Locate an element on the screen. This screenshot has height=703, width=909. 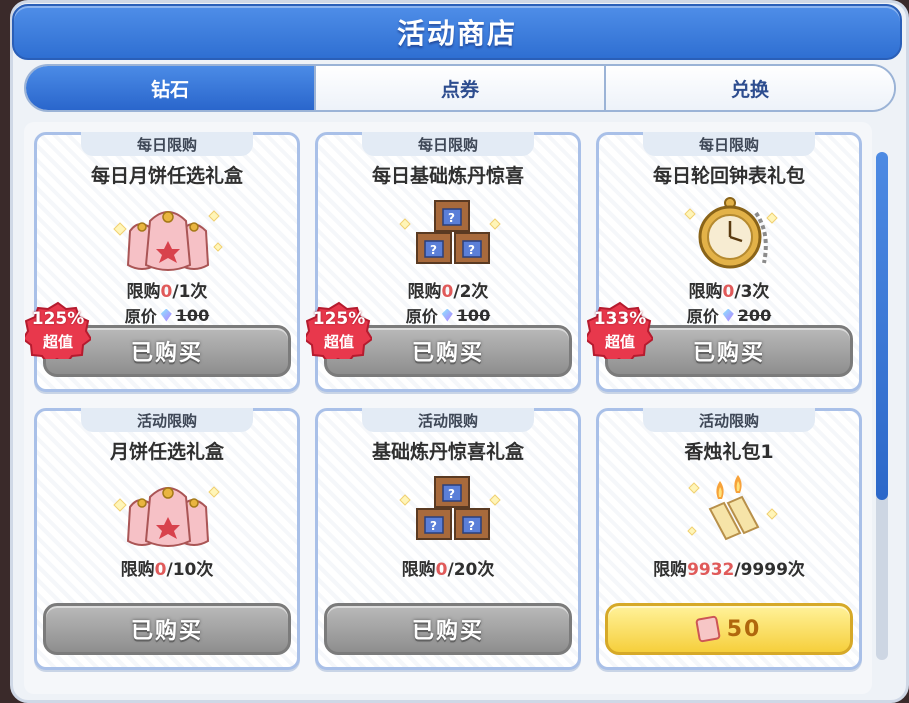
shop-header: 活动商店 is located at coordinates (457, 32).